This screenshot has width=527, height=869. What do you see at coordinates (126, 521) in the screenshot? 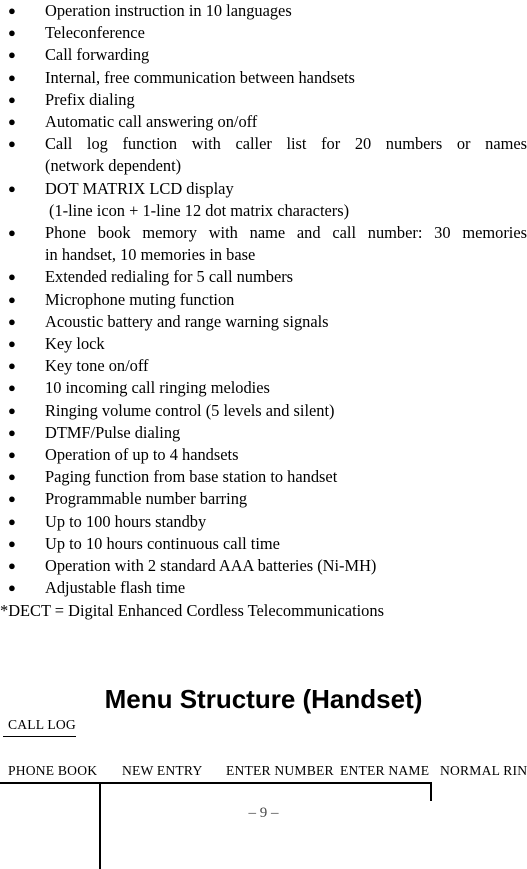
I see `feature-text: Up to 100 hours standby` at bounding box center [126, 521].